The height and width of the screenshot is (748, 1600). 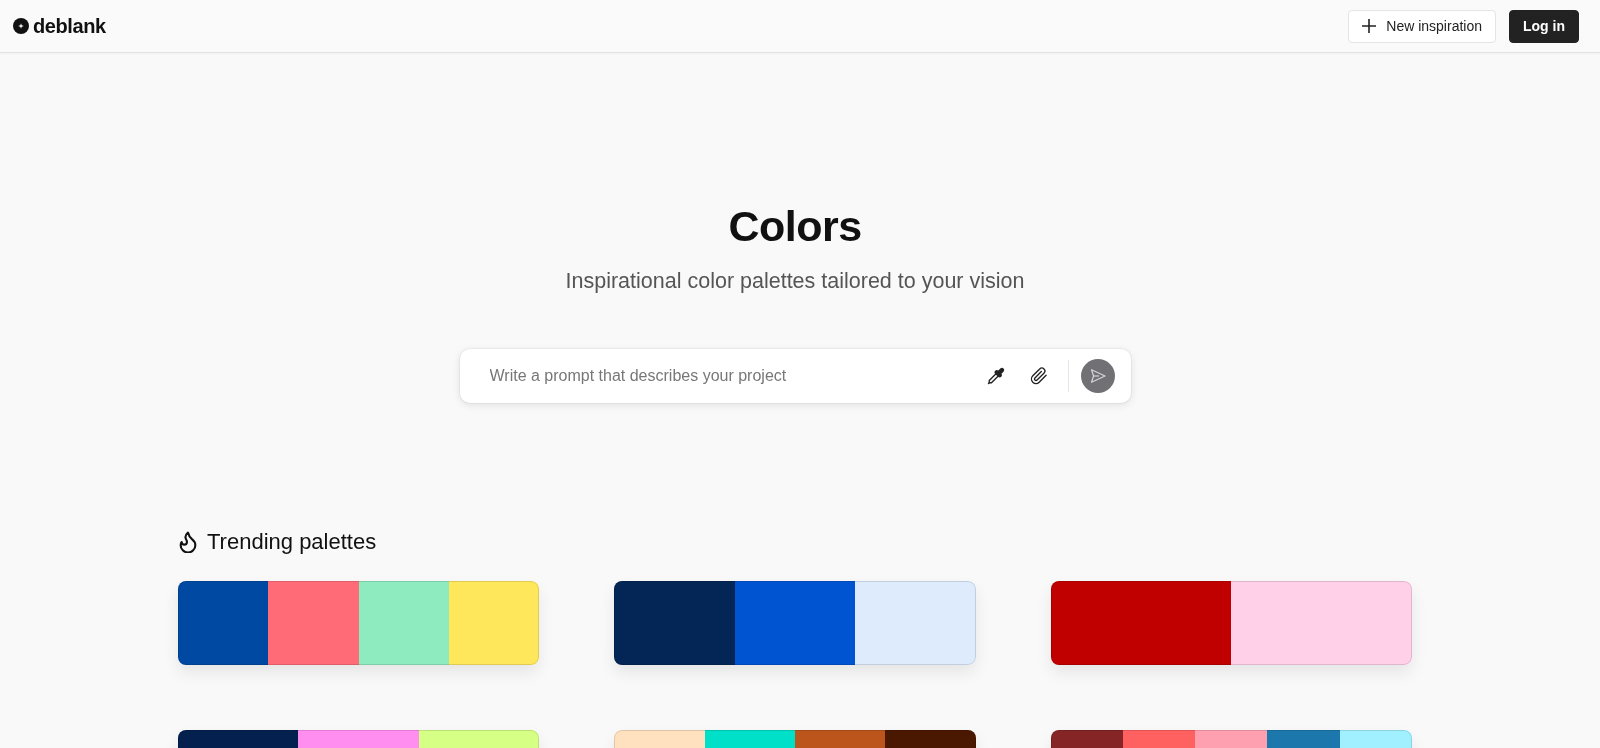 I want to click on send-icon, so click(x=1097, y=376).